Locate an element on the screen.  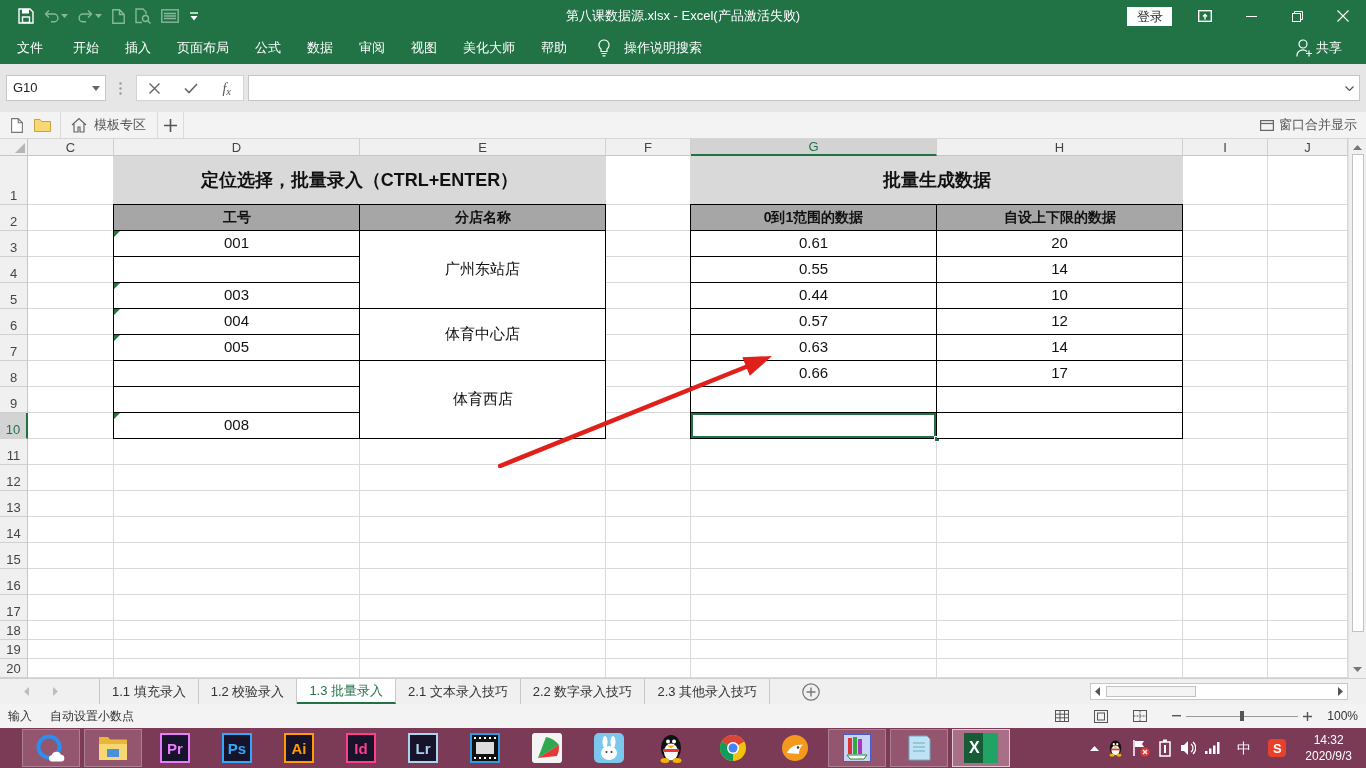
app-logo: Pr is located at coordinates (175, 748).